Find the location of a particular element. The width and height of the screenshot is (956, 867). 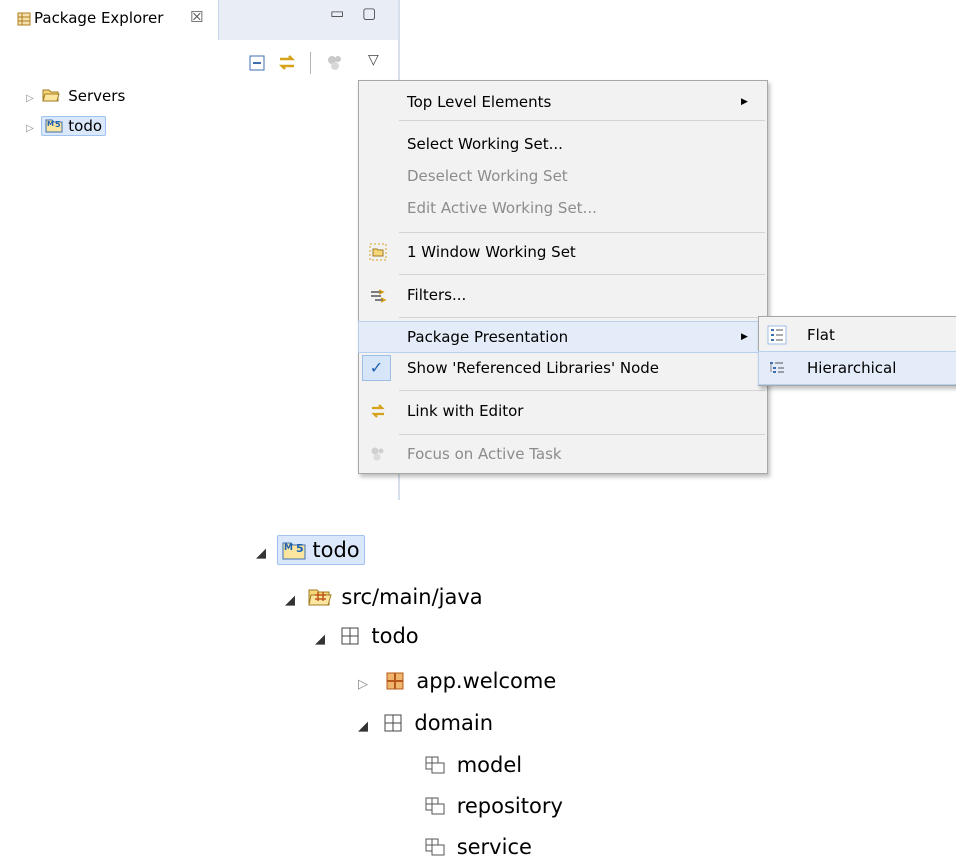

menu-label: Deselect Working Set is located at coordinates (487, 176).